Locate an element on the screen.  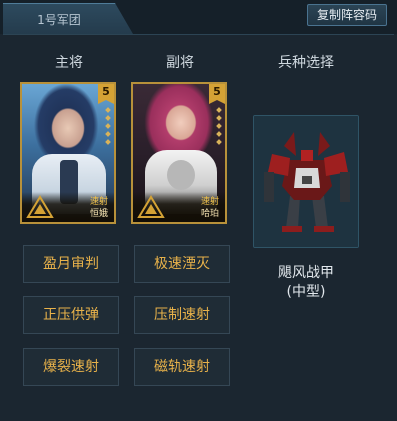
skill-button-6: 磁轨速射 is located at coordinates (182, 367).